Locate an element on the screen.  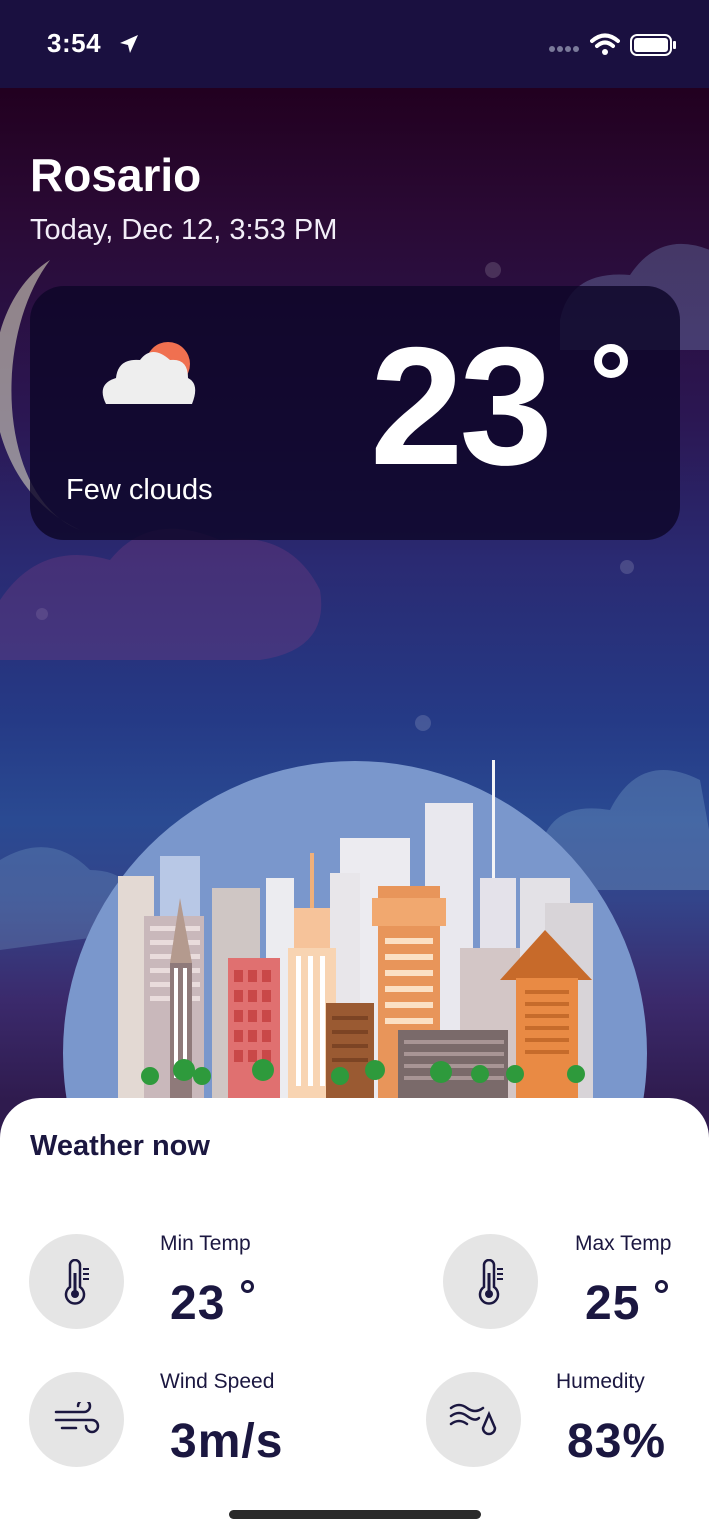
humidity-icon is located at coordinates (472, 1419).